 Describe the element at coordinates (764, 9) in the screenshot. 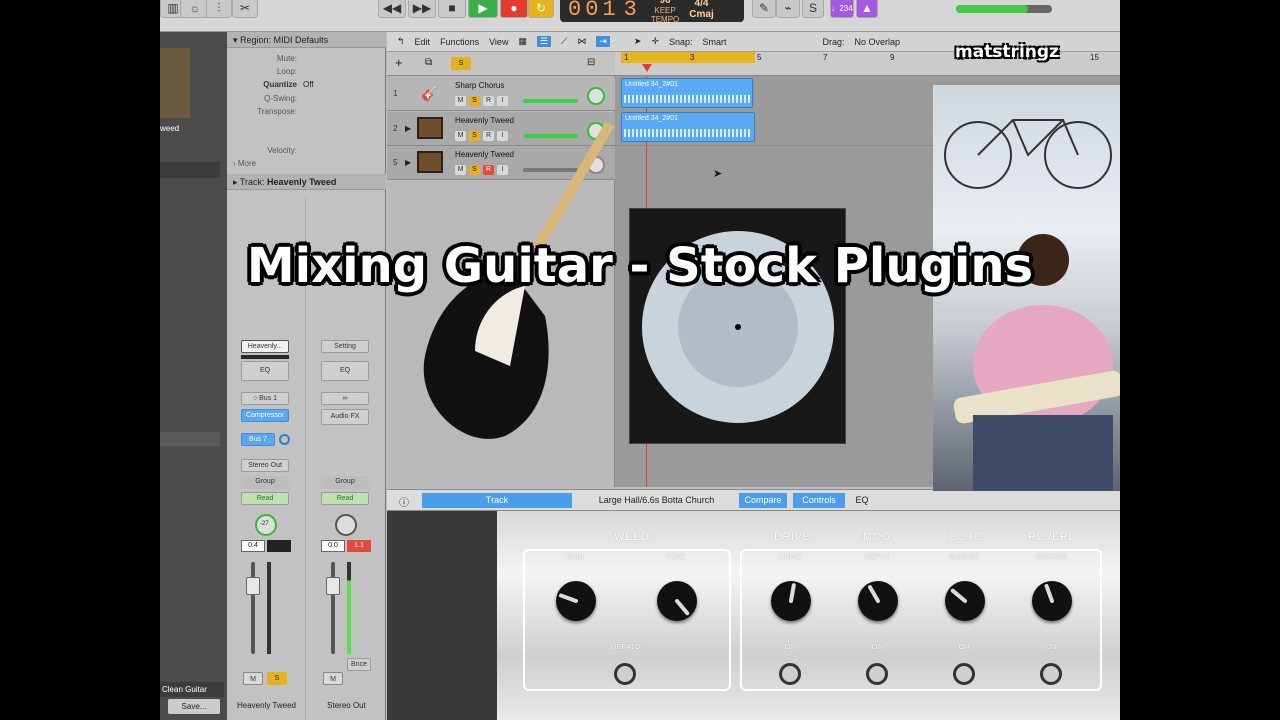

I see `notepad-icon: ✎` at that location.